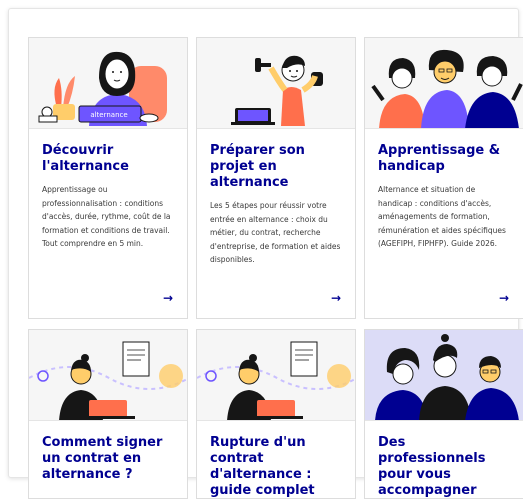 Image resolution: width=523 pixels, height=499 pixels. I want to click on illustration-sport-person, so click(276, 83).